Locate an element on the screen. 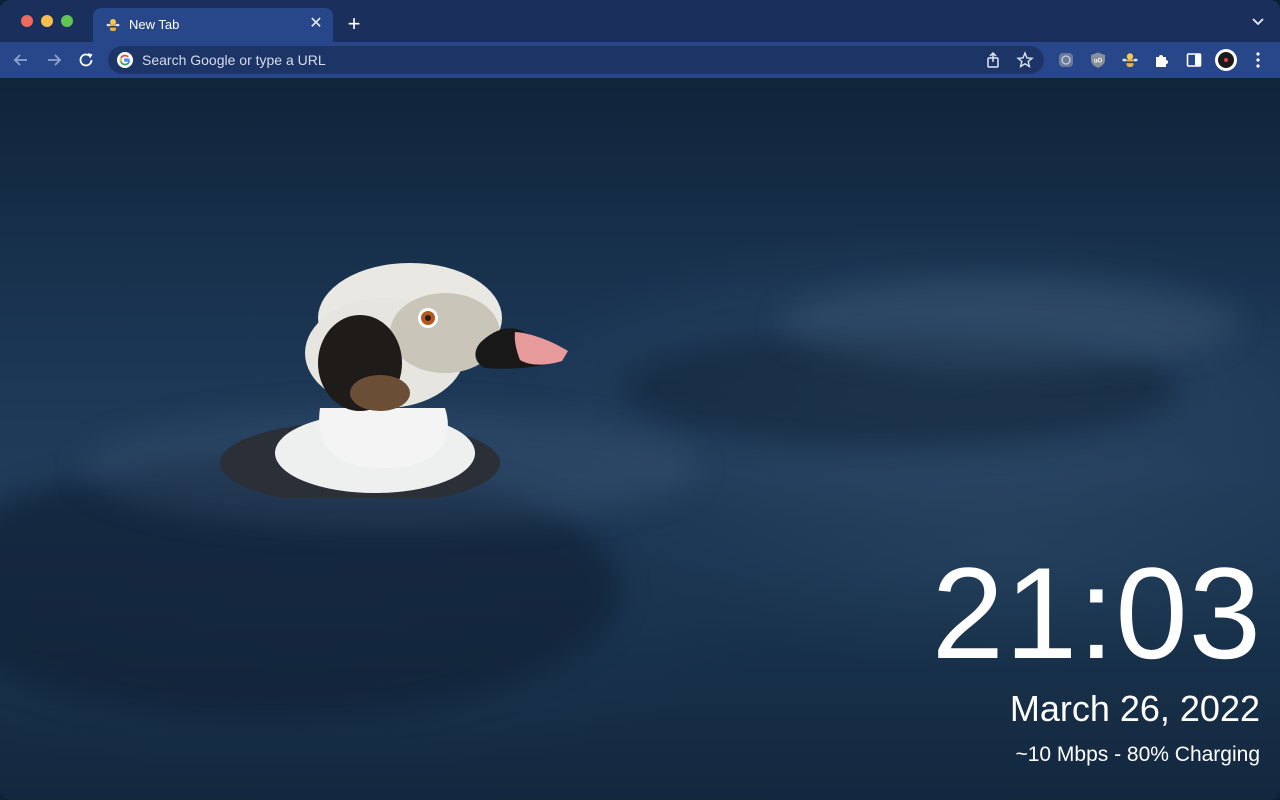 The height and width of the screenshot is (800, 1280). side-panel-icon is located at coordinates (1194, 60).